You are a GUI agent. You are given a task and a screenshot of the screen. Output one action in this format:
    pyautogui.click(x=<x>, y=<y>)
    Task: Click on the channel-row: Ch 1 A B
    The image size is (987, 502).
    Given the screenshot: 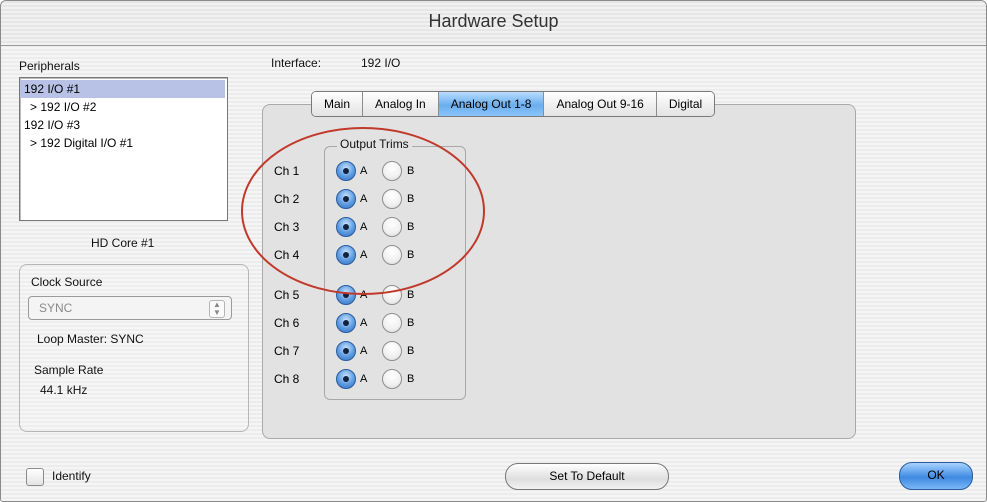 What is the action you would take?
    pyautogui.click(x=374, y=172)
    